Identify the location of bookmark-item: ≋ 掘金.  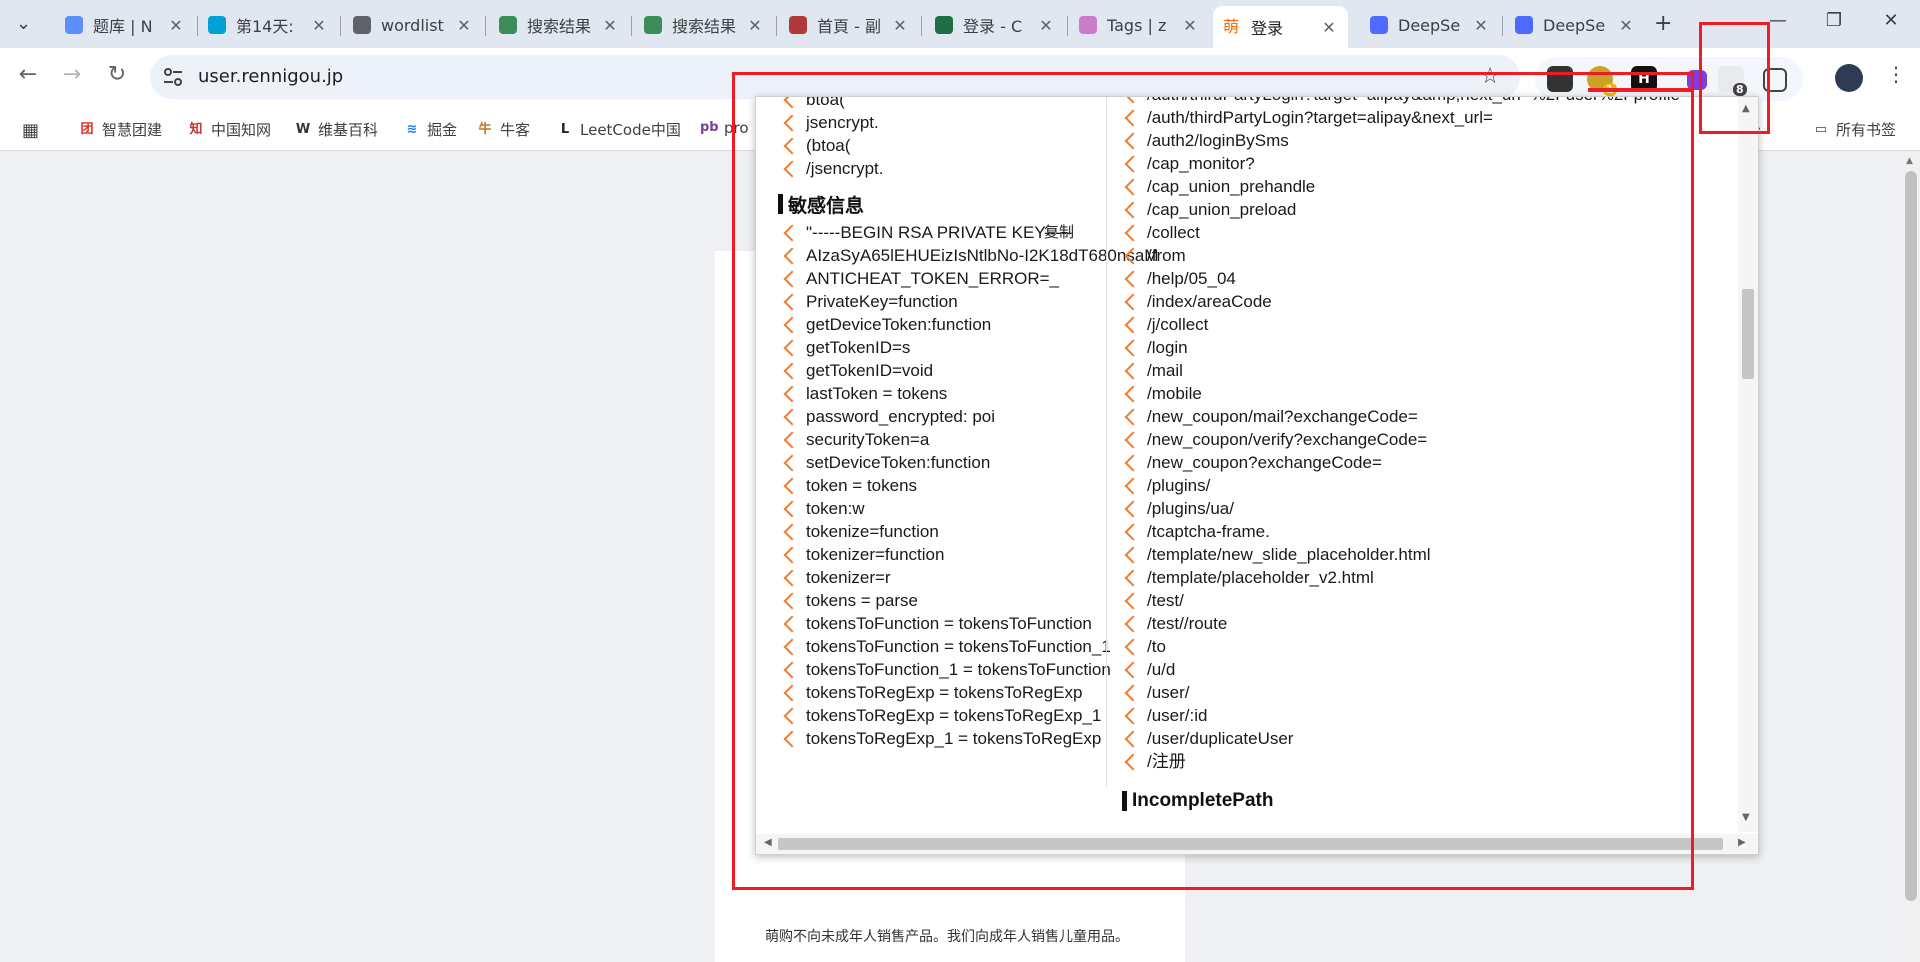
(430, 129).